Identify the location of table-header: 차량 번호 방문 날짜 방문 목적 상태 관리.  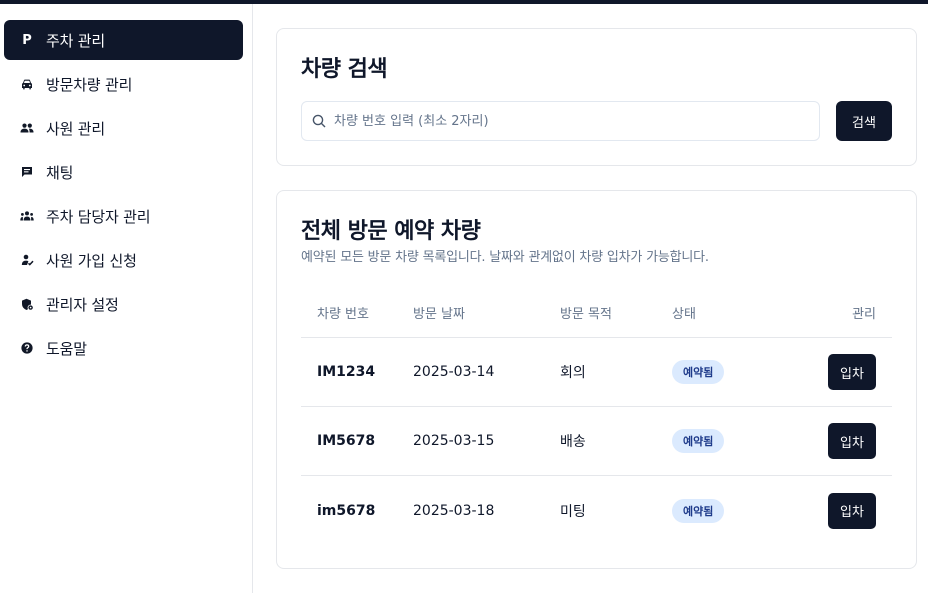
(596, 313).